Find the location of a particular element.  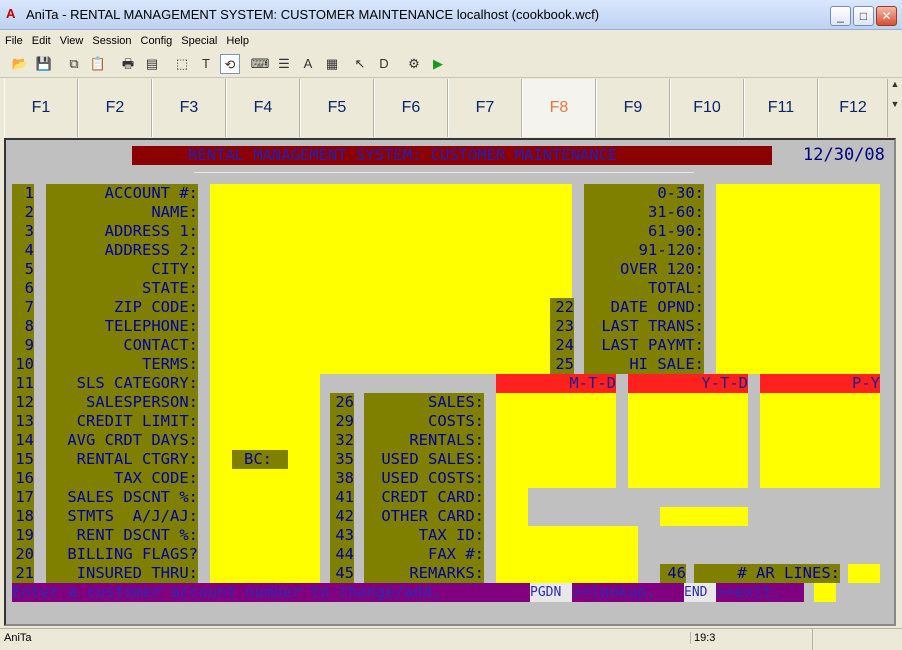

field-number: 3 is located at coordinates (29, 231).